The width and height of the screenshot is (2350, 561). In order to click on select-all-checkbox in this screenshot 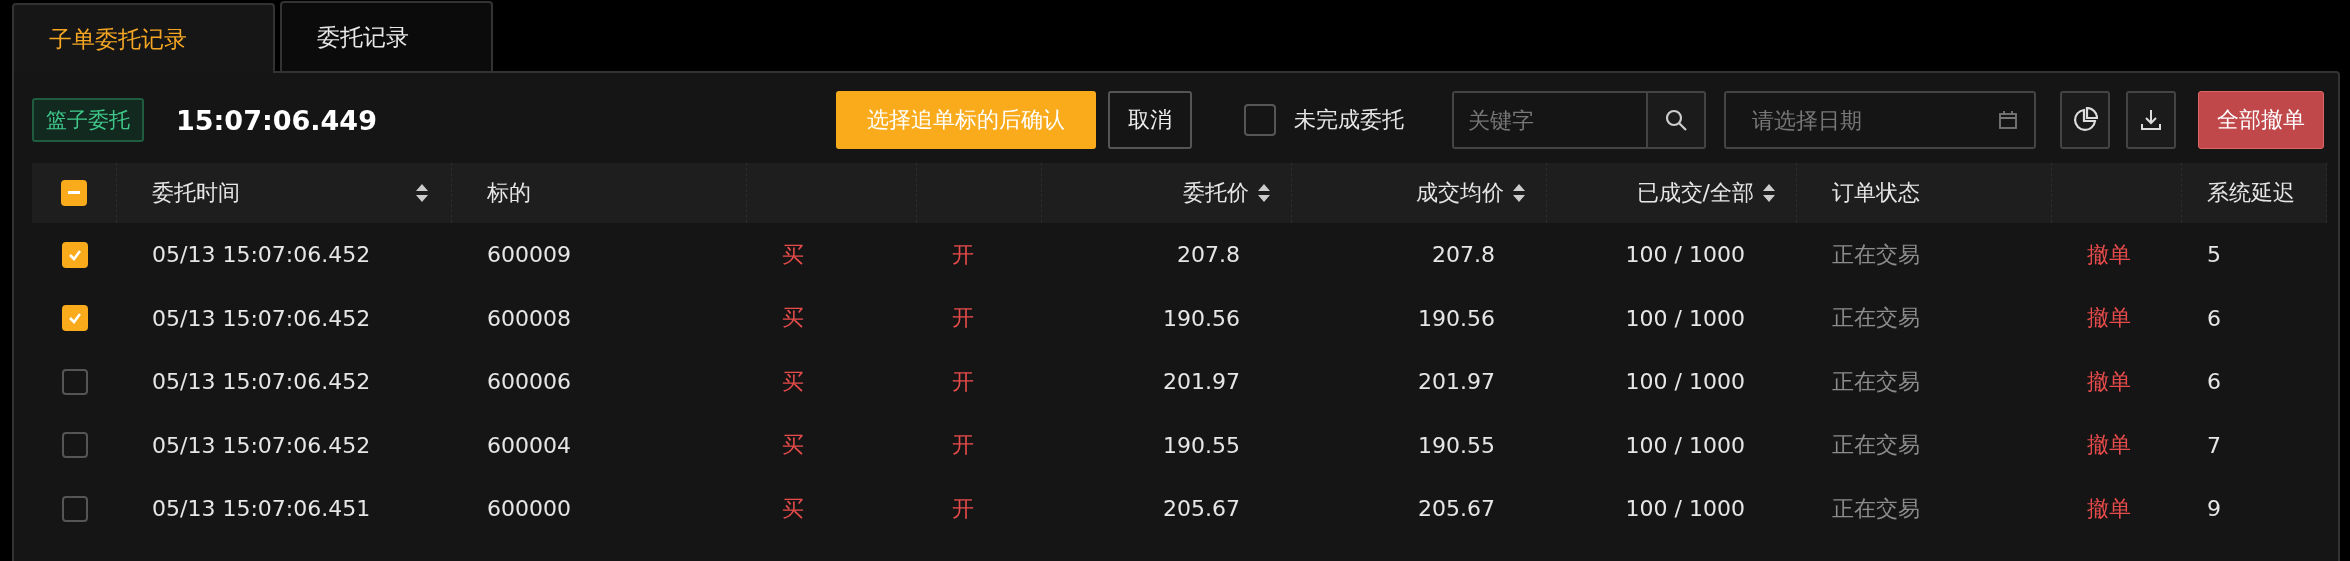, I will do `click(74, 193)`.